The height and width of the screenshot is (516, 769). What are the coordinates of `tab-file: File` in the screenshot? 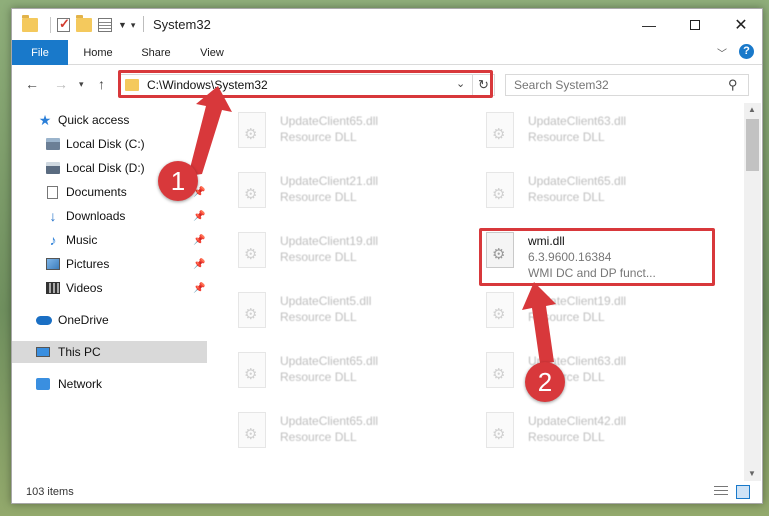 It's located at (40, 52).